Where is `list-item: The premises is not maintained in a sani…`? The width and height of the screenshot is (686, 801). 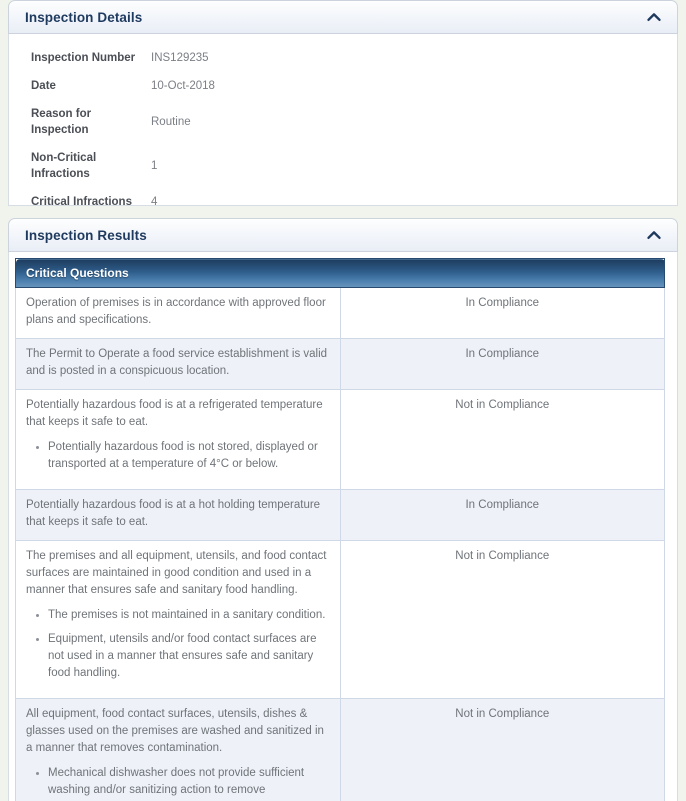
list-item: The premises is not maintained in a sani… is located at coordinates (189, 615).